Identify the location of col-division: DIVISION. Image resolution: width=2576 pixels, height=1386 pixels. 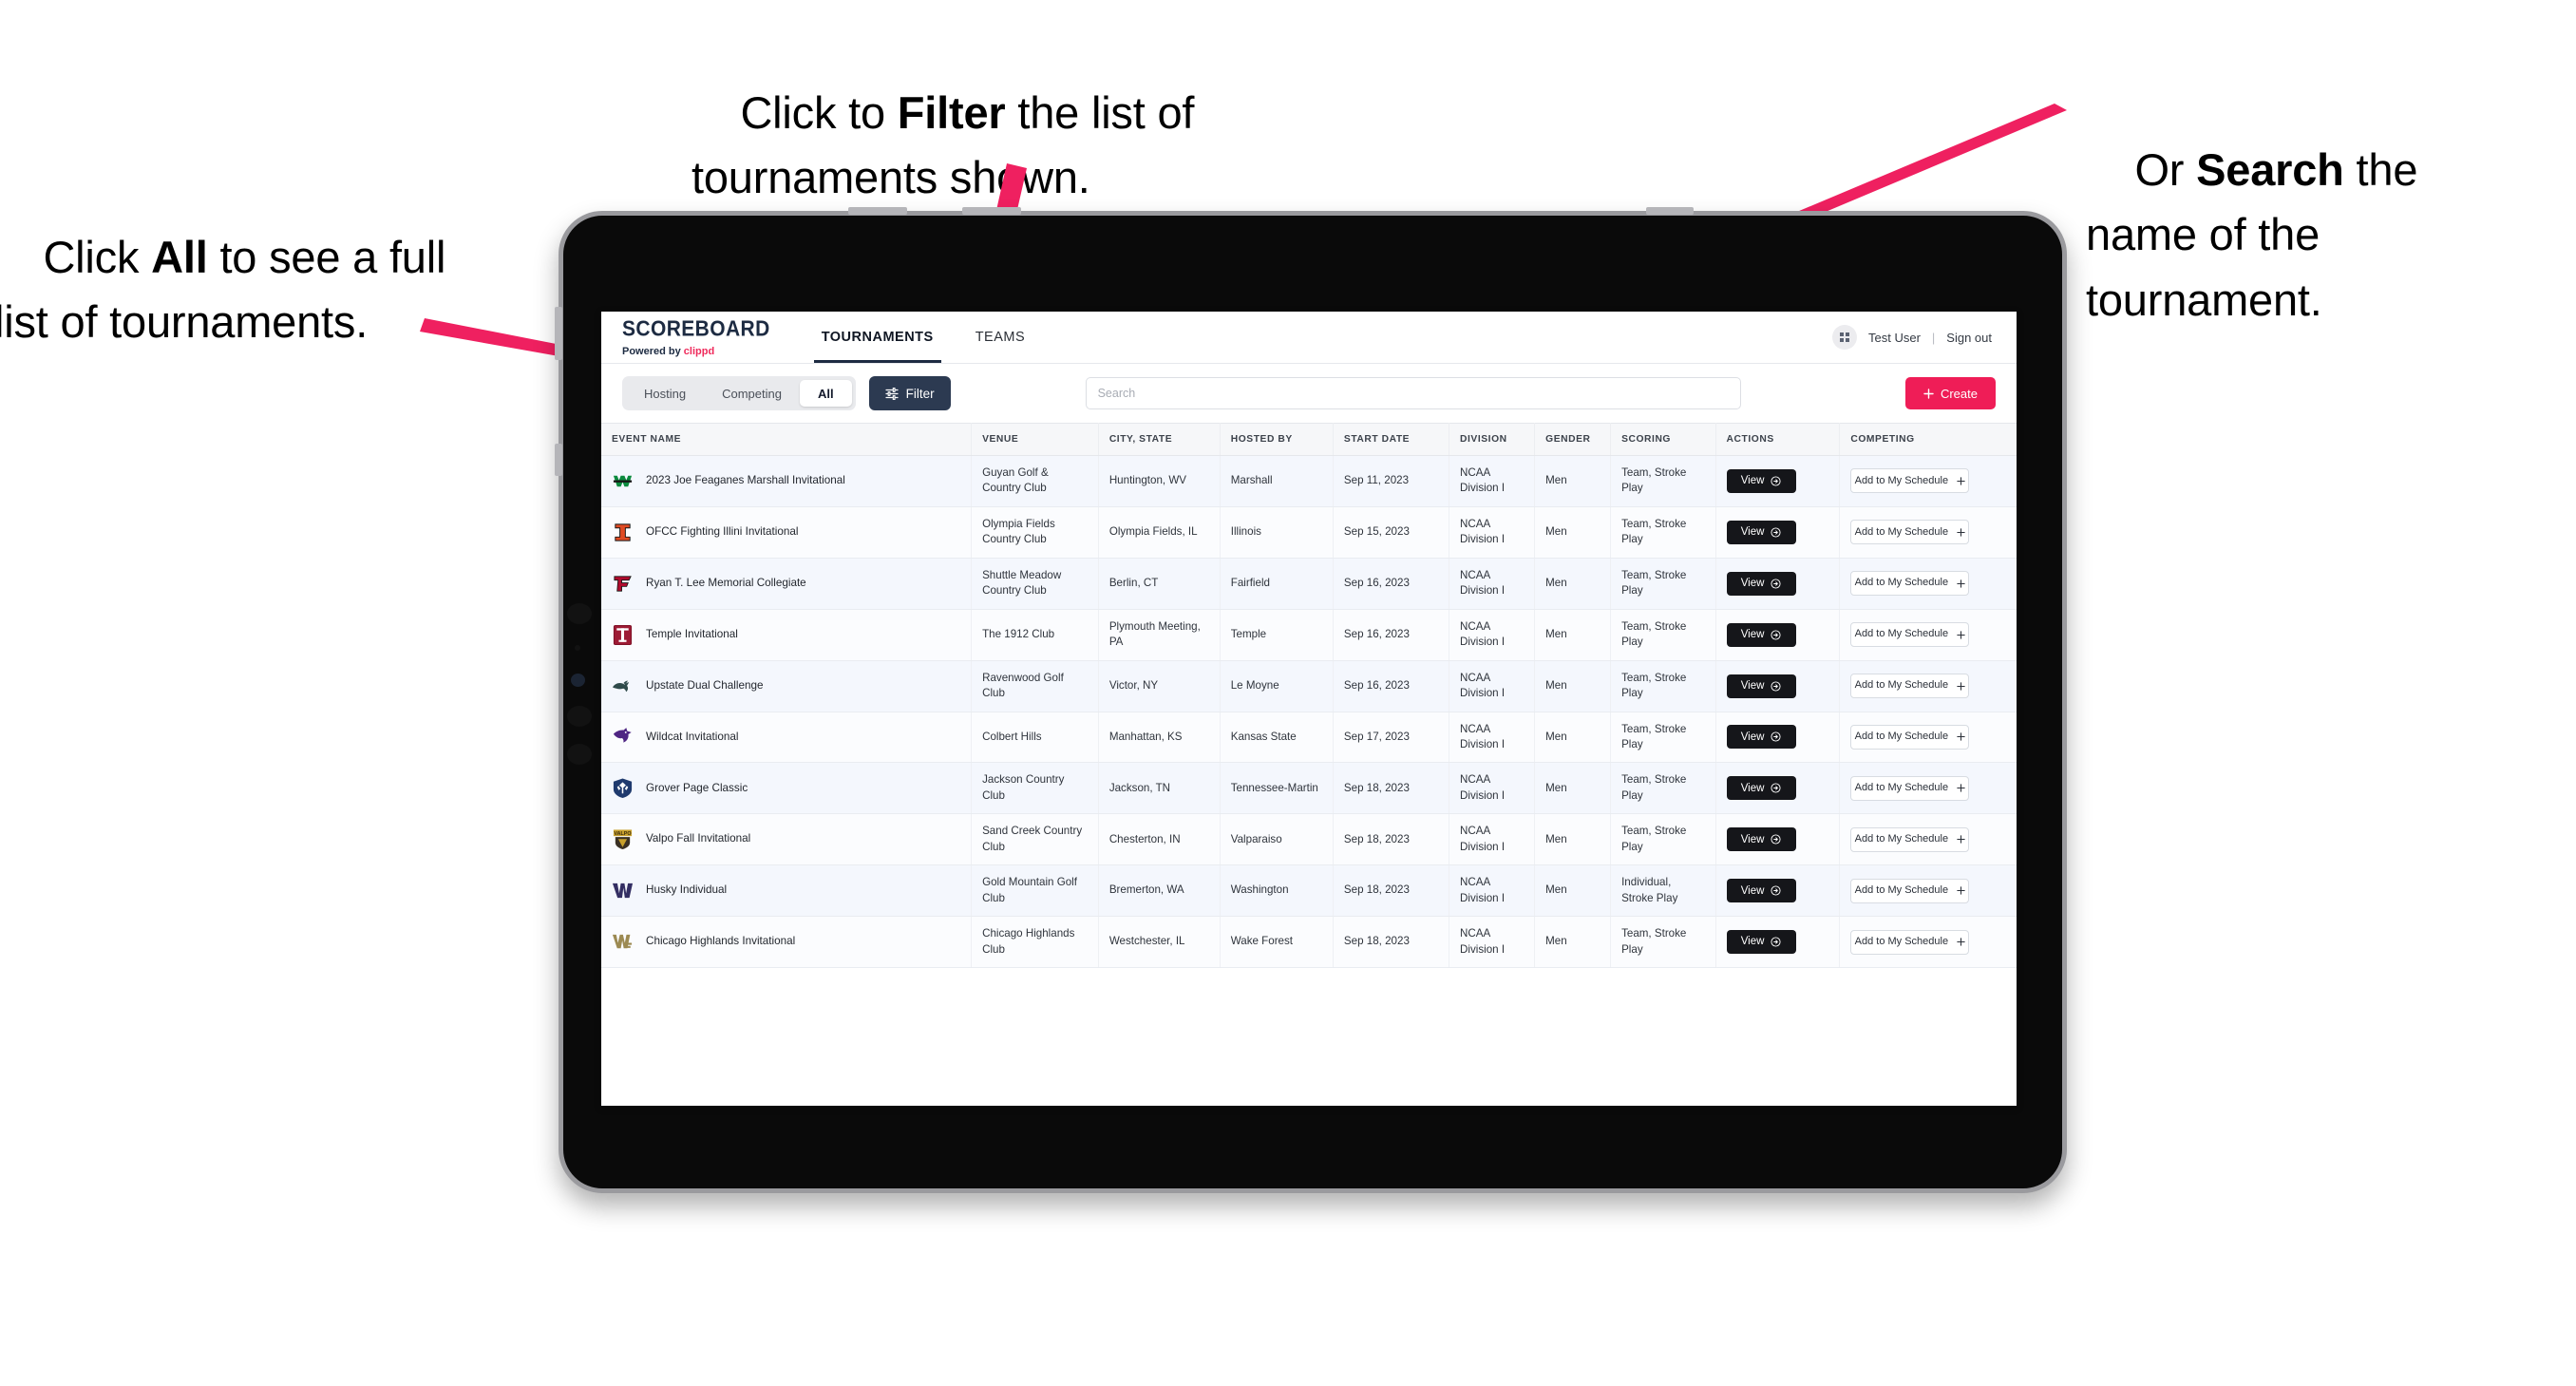
(1492, 439).